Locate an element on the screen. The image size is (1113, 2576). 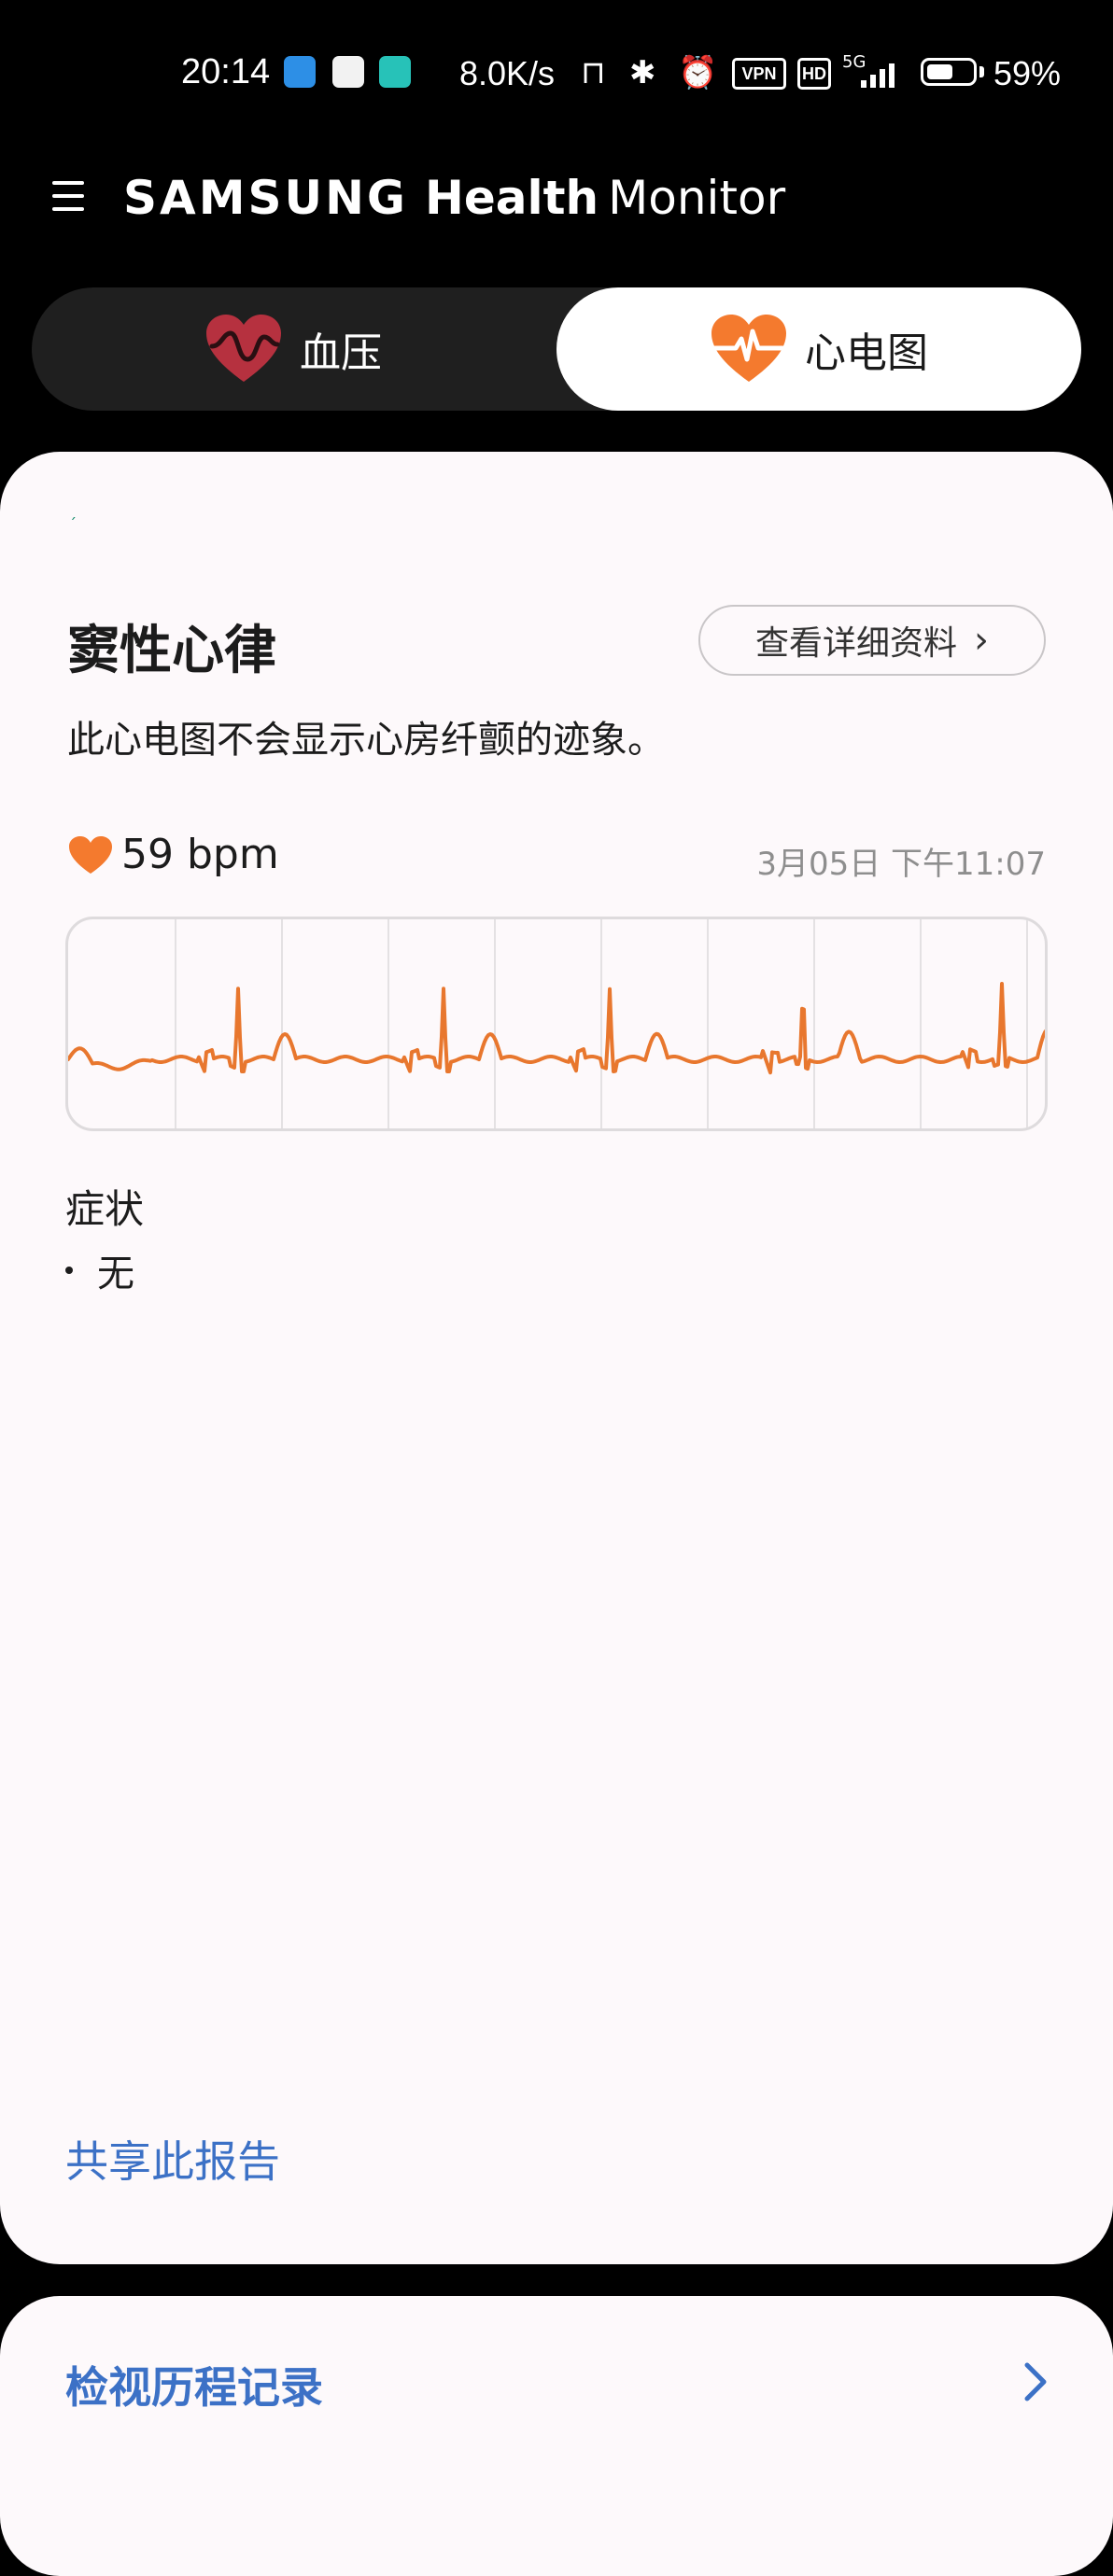
view-history-link: 检视历程记录 is located at coordinates (194, 2384).